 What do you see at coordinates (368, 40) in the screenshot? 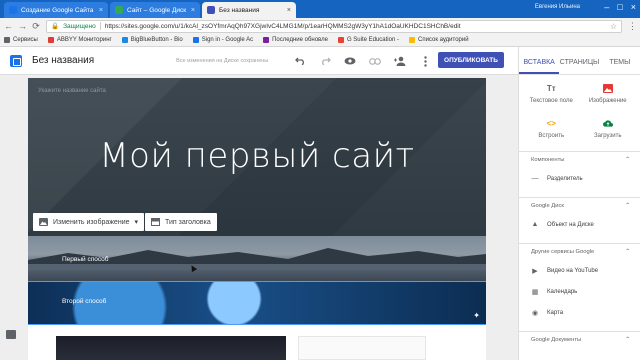
I see `bookmark-item: G Suite Education -` at bounding box center [368, 40].